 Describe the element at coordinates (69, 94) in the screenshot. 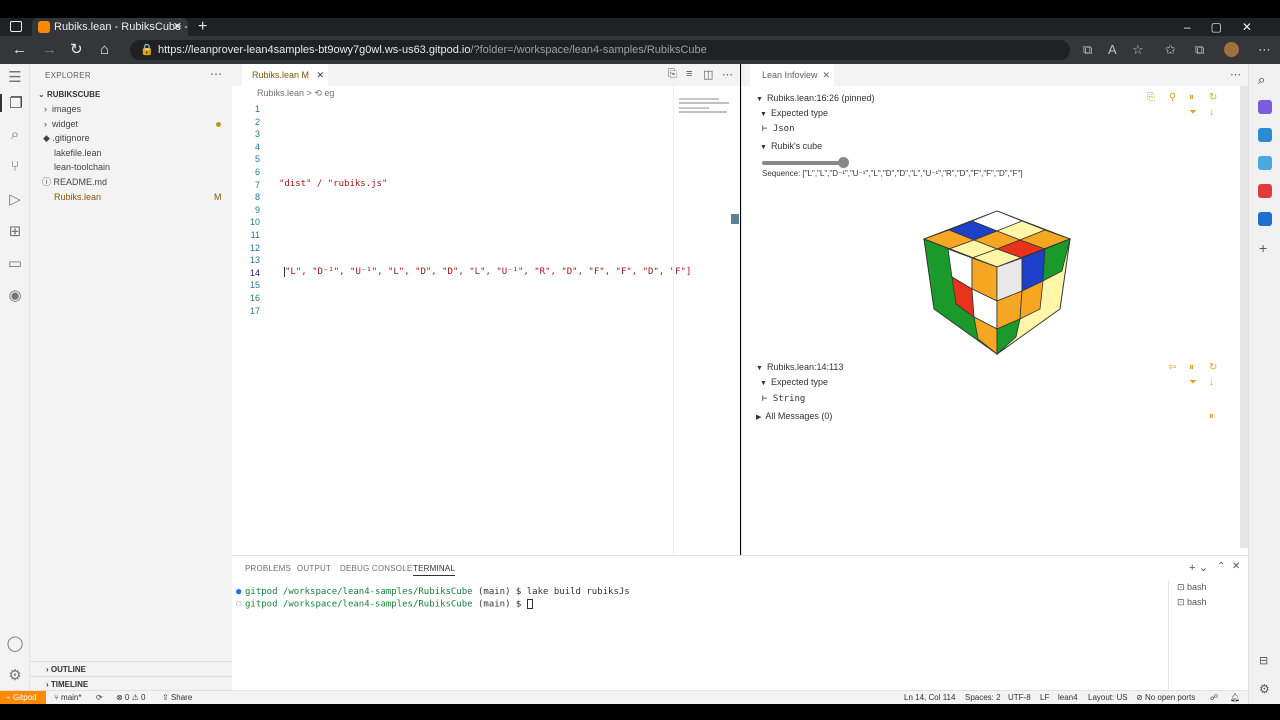

I see `workspace-root: ⌄ RUBIKSCUBE` at that location.